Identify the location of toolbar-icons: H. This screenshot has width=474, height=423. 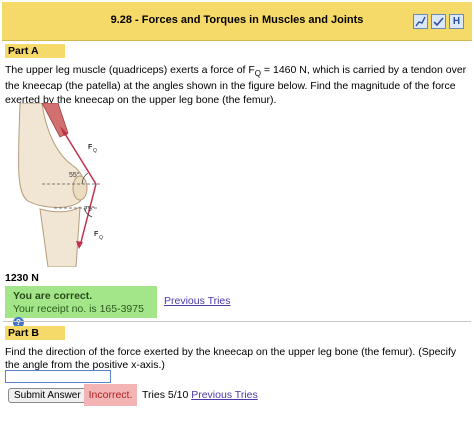
(438, 21).